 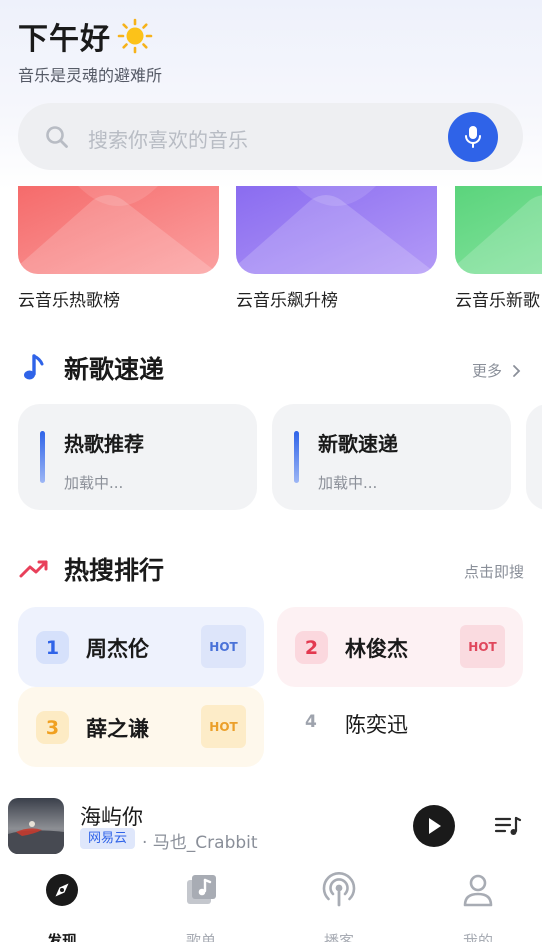 I want to click on chart-label-rising: 云音乐飙升榜, so click(x=287, y=301).